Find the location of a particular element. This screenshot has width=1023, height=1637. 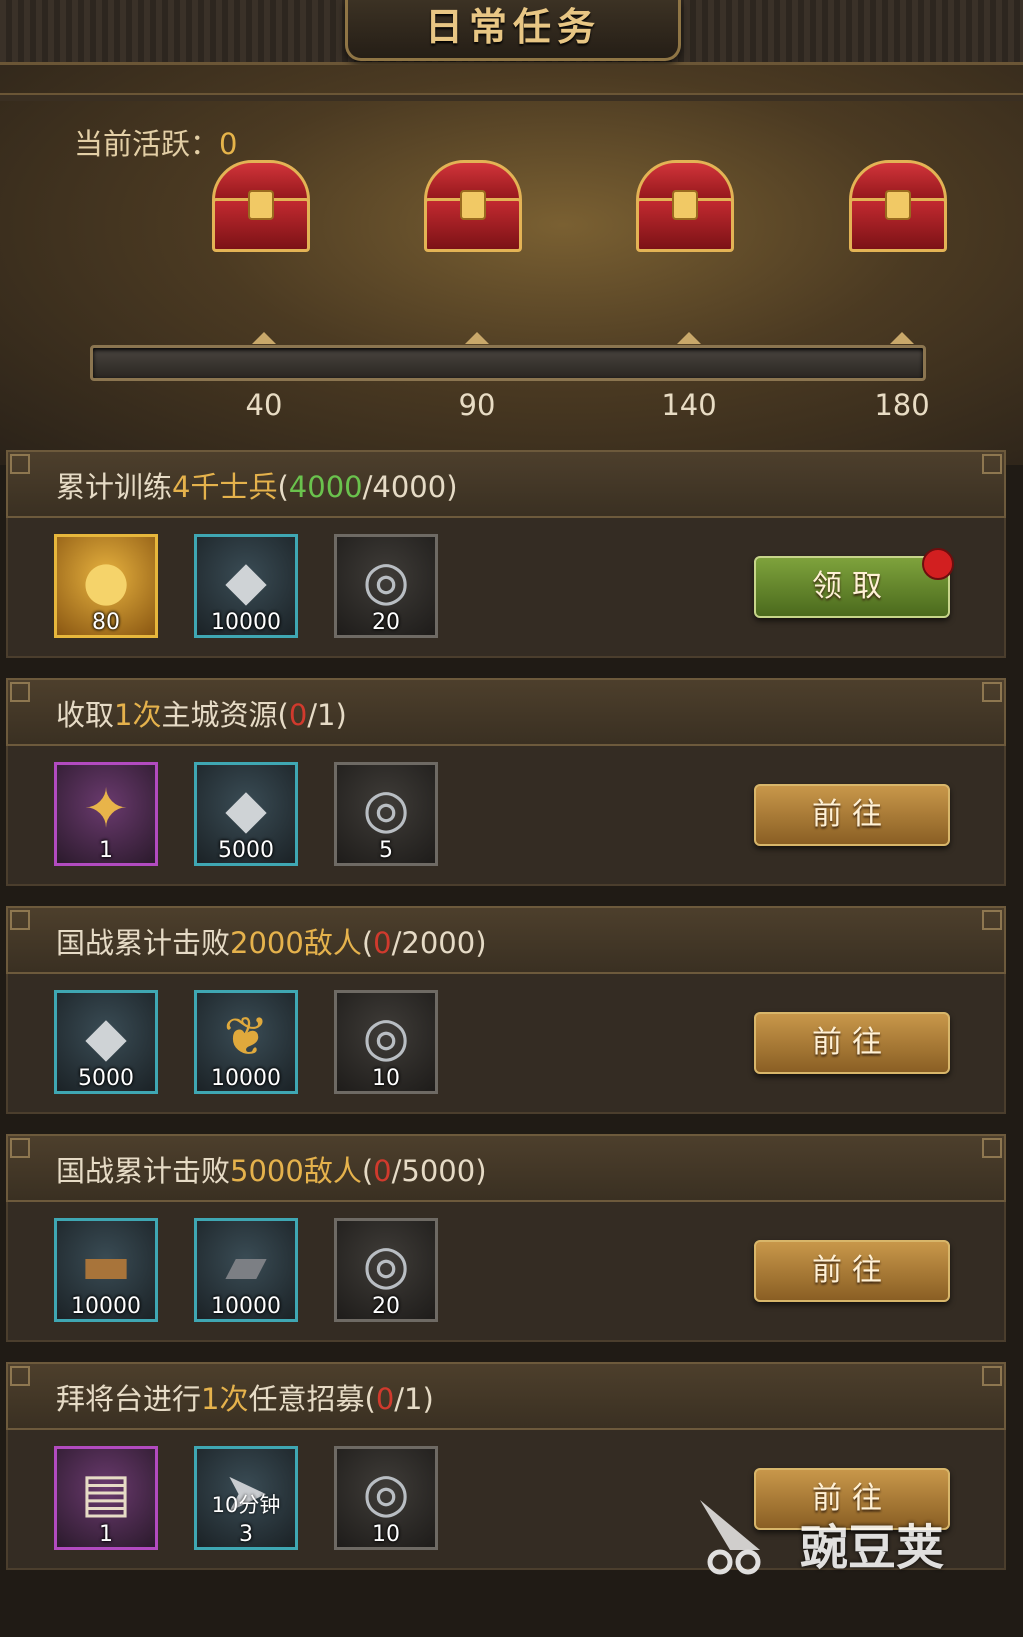

reward-count: 80 is located at coordinates (106, 622).